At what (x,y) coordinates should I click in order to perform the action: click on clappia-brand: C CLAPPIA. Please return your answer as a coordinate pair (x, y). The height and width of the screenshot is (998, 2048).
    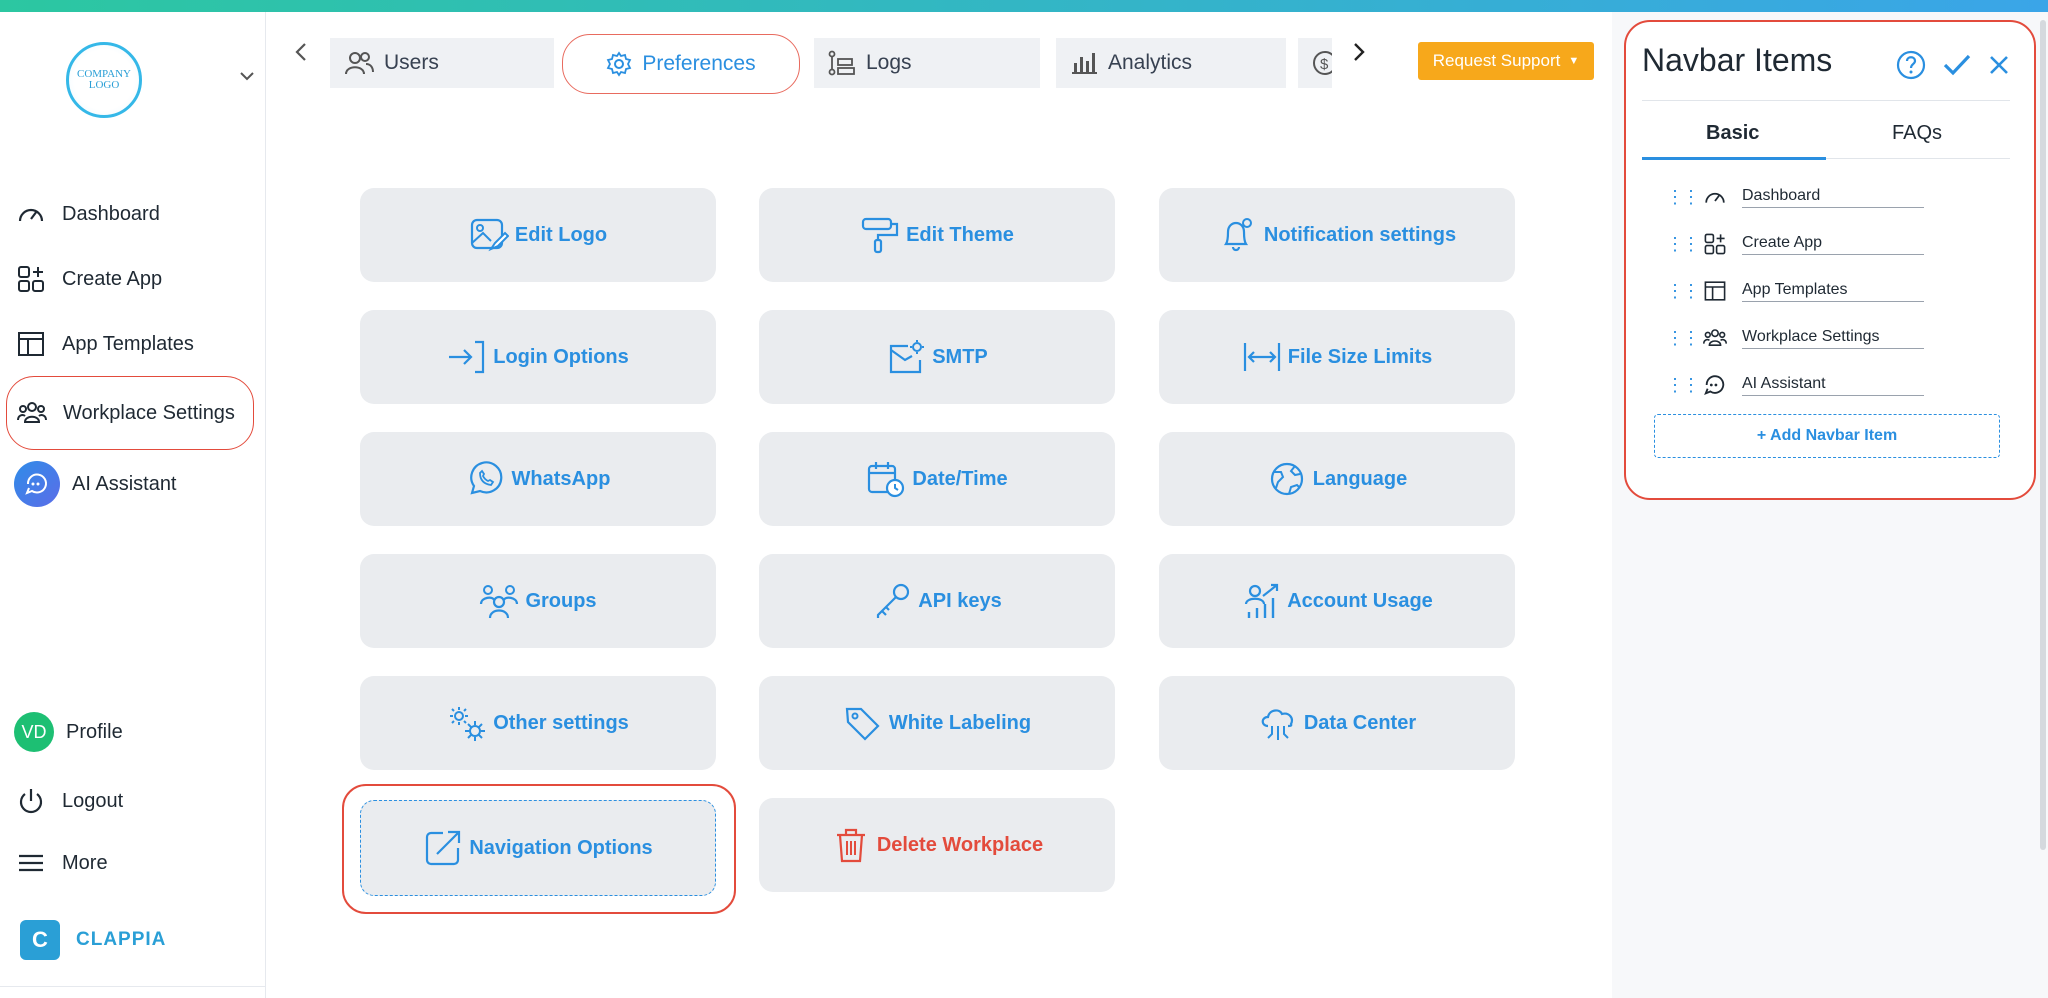
    Looking at the image, I should click on (93, 940).